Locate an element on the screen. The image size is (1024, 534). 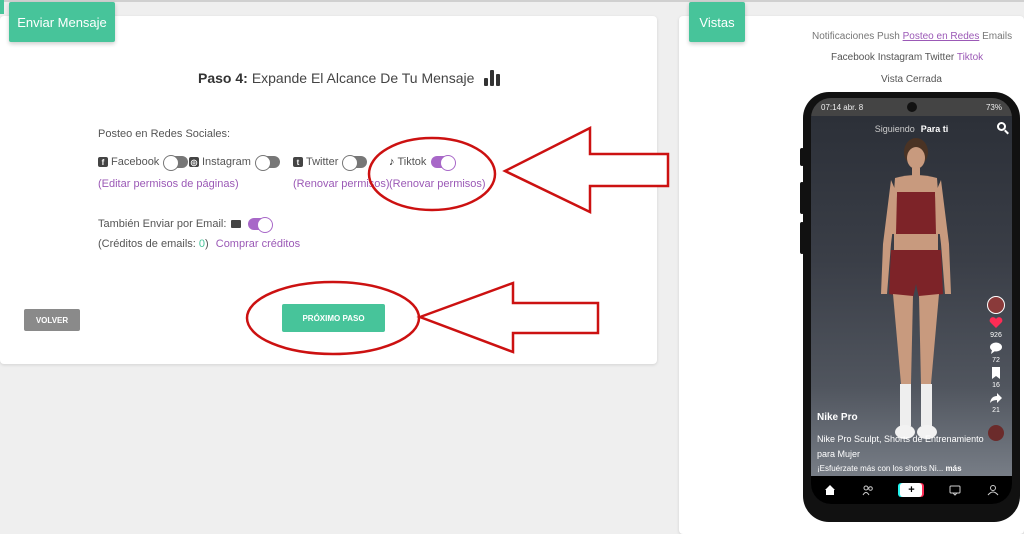
comment-icon is located at coordinates (996, 348).